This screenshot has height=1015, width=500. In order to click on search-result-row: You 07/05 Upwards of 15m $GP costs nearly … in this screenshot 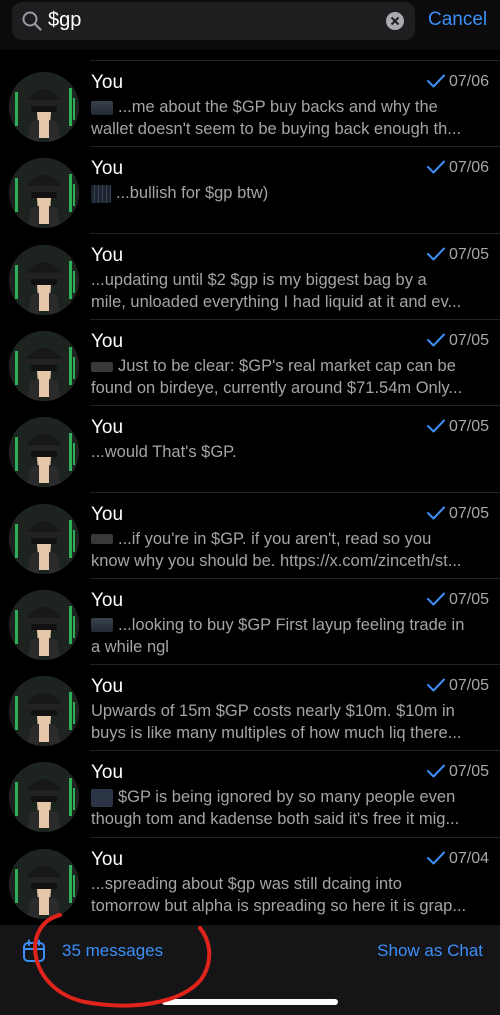, I will do `click(250, 707)`.